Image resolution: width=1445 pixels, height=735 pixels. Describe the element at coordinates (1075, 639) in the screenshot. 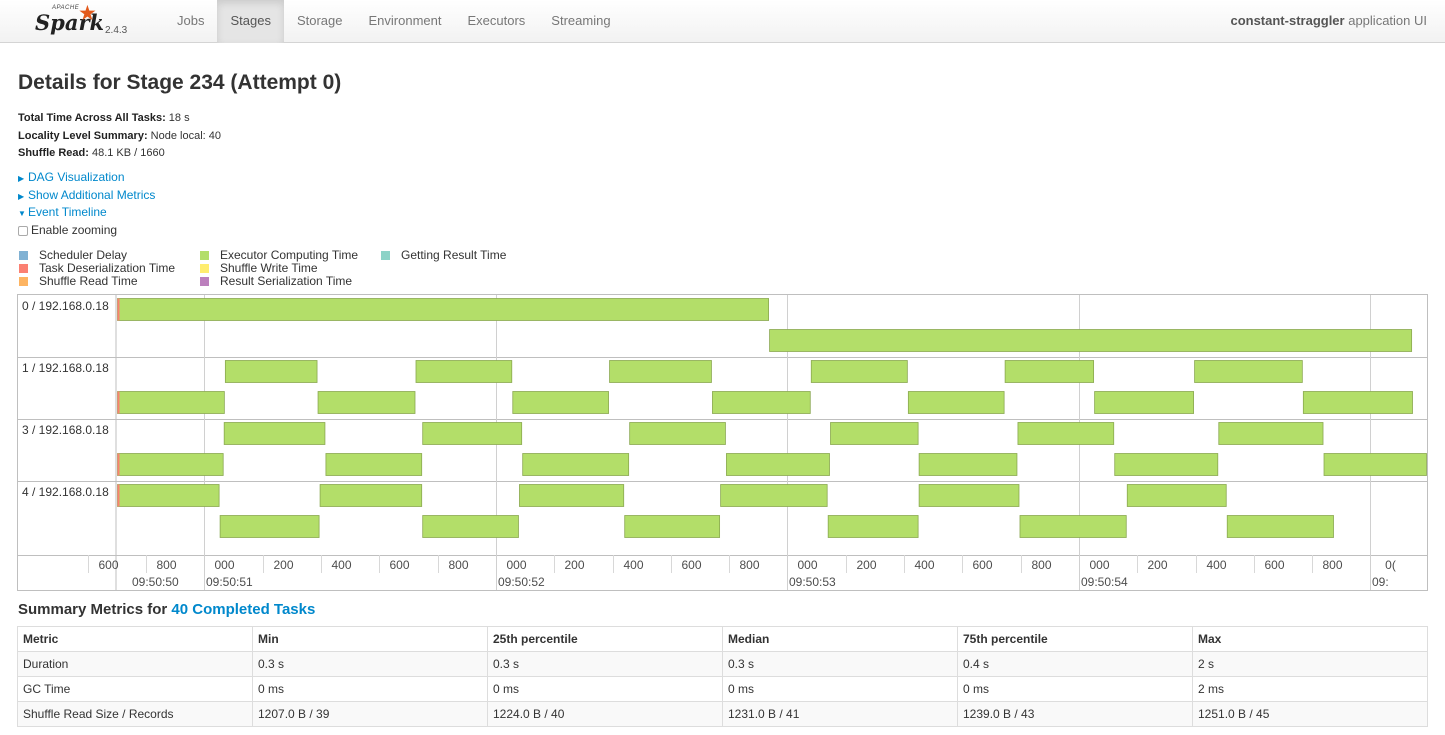

I see `column-header: 75th percentile` at that location.